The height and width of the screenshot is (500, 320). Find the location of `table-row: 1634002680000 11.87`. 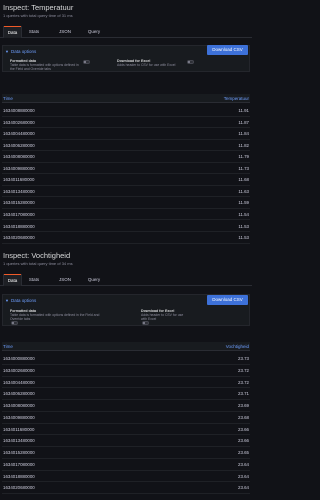

table-row: 1634002680000 11.87 is located at coordinates (126, 123).